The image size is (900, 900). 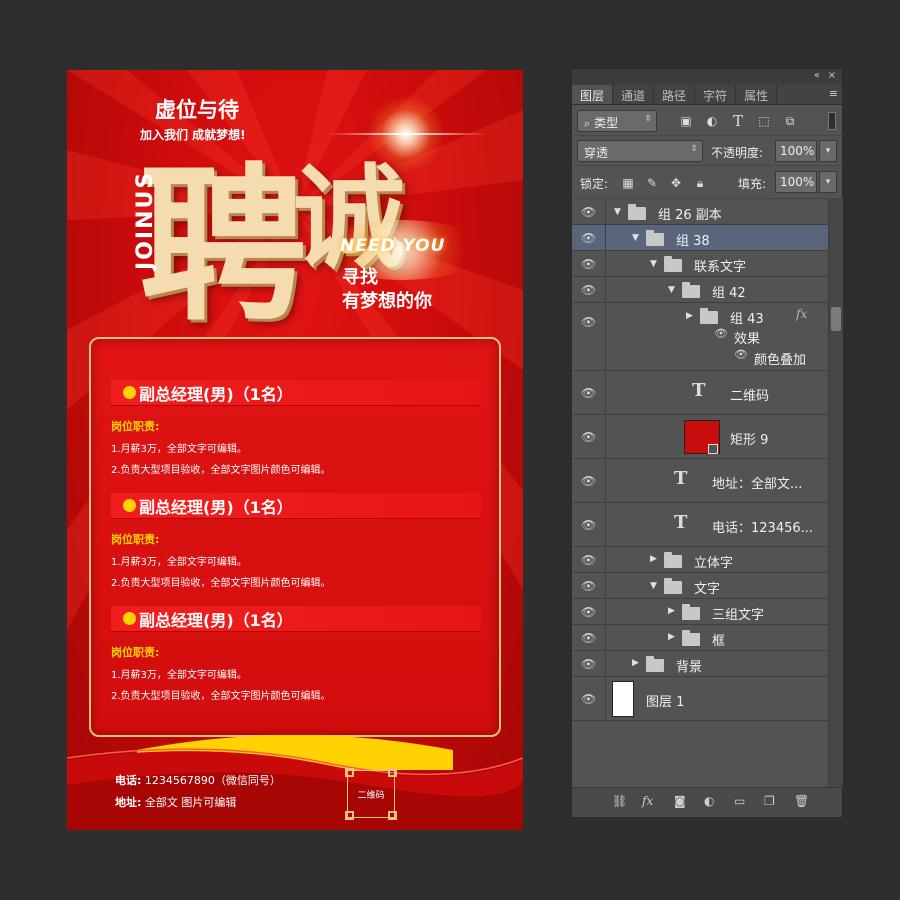 I want to click on link-layers-icon: ⛓︎, so click(x=619, y=801).